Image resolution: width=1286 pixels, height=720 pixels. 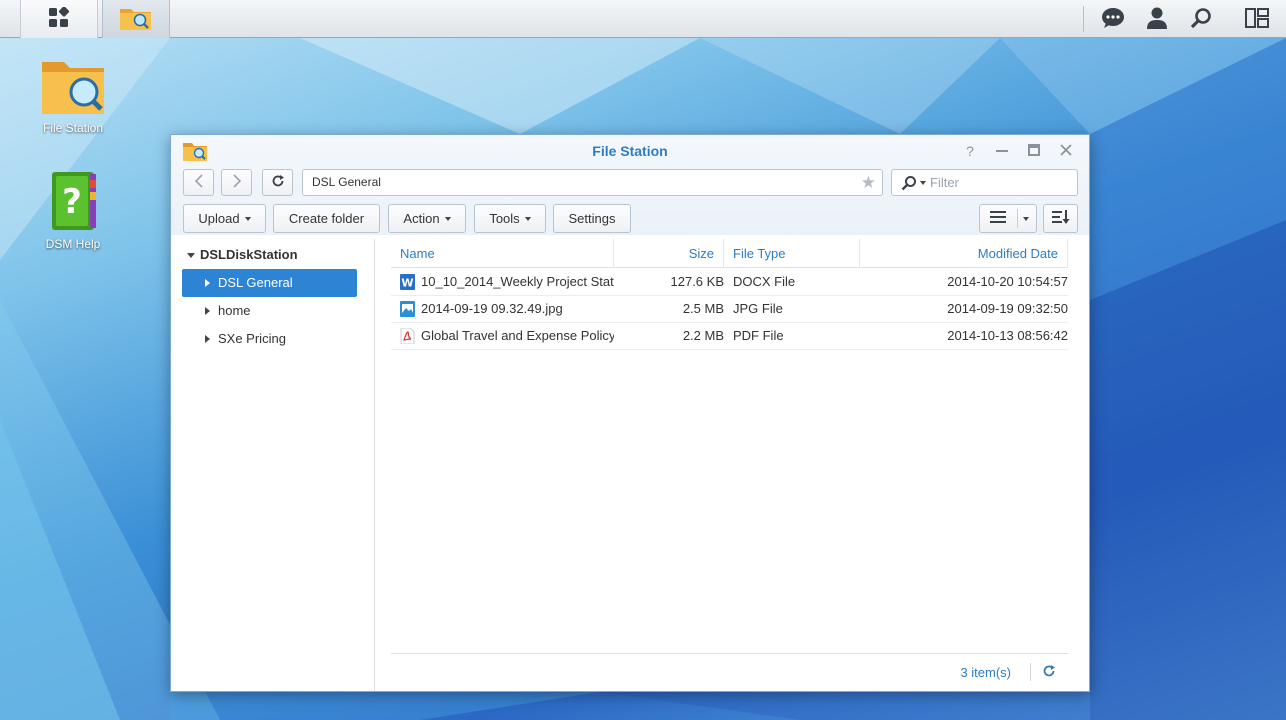 I want to click on filter-field, so click(x=984, y=182).